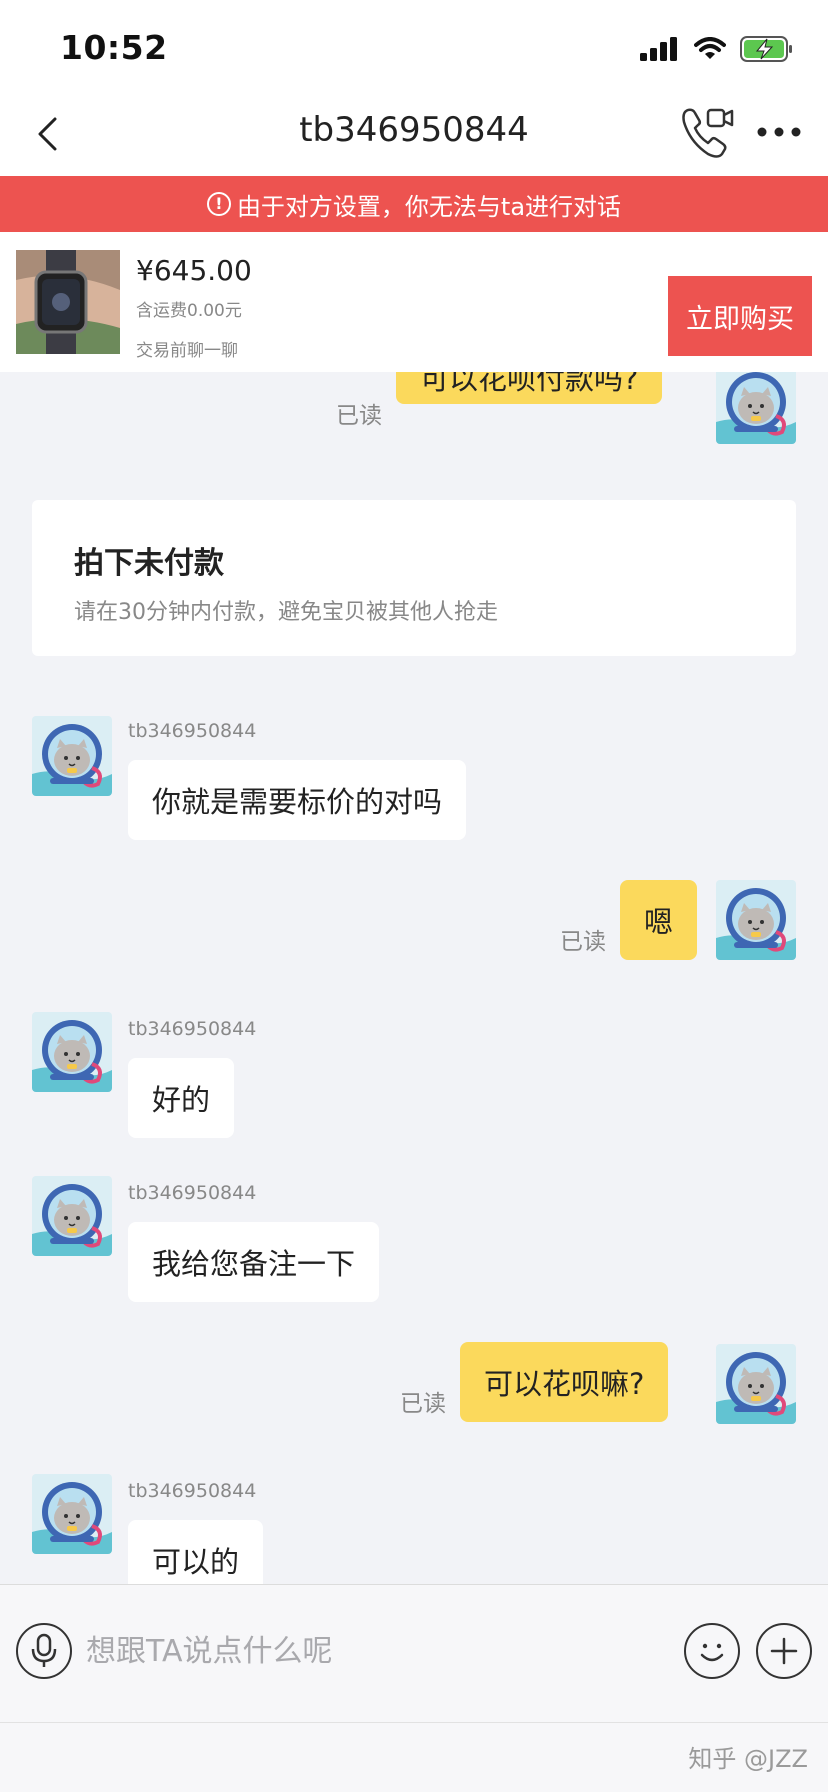 This screenshot has width=828, height=1792. What do you see at coordinates (254, 1262) in the screenshot?
I see `seller-message-bubble: 我给您备注一下` at bounding box center [254, 1262].